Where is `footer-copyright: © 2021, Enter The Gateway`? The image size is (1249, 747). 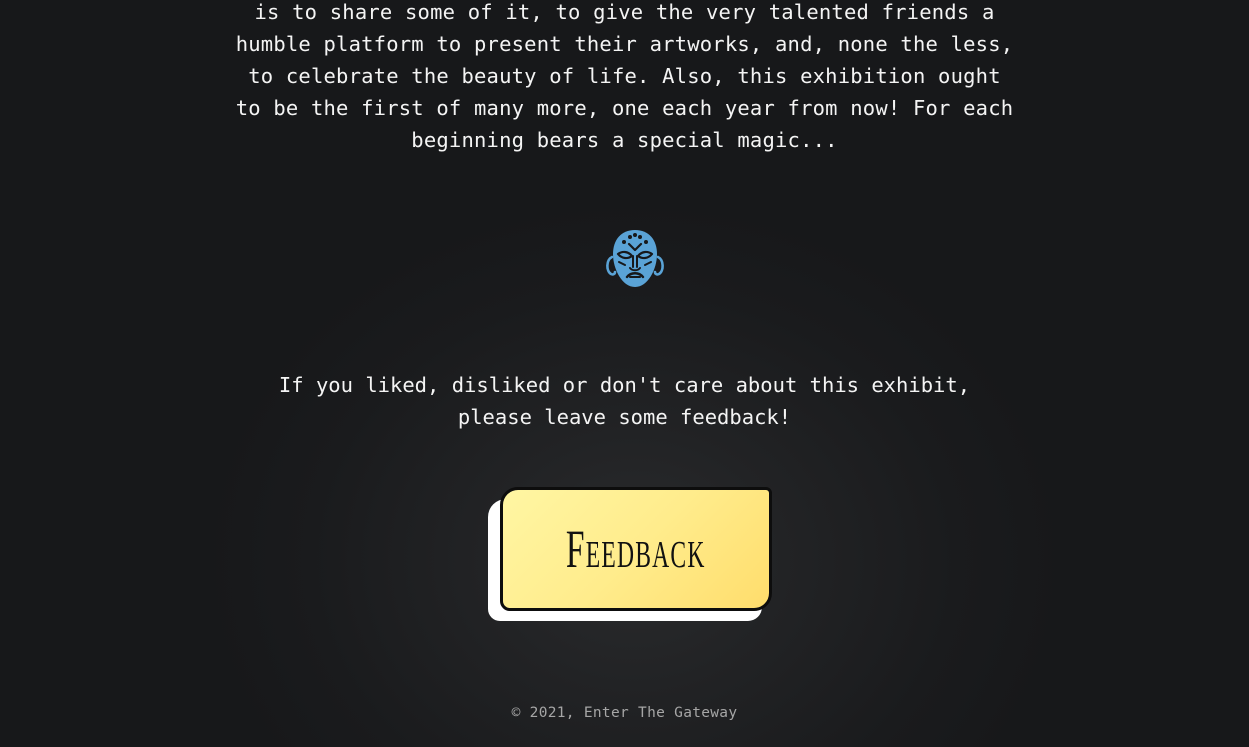
footer-copyright: © 2021, Enter The Gateway is located at coordinates (624, 713).